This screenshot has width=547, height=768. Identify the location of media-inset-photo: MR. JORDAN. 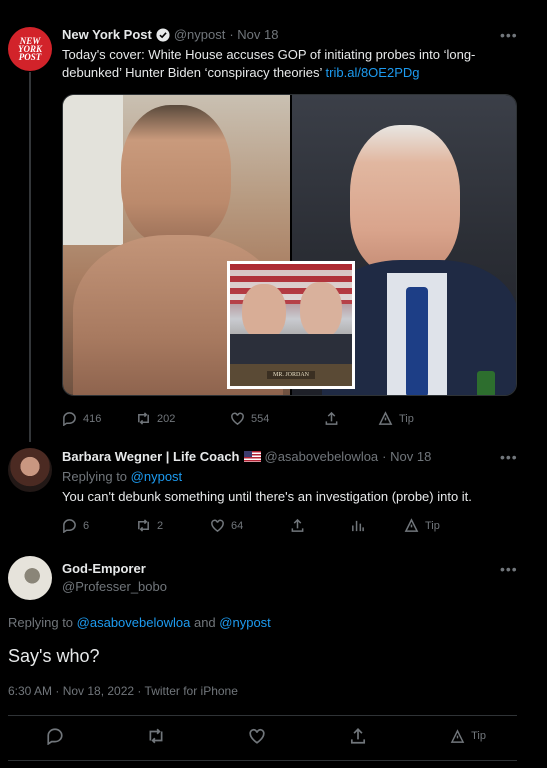
(291, 325).